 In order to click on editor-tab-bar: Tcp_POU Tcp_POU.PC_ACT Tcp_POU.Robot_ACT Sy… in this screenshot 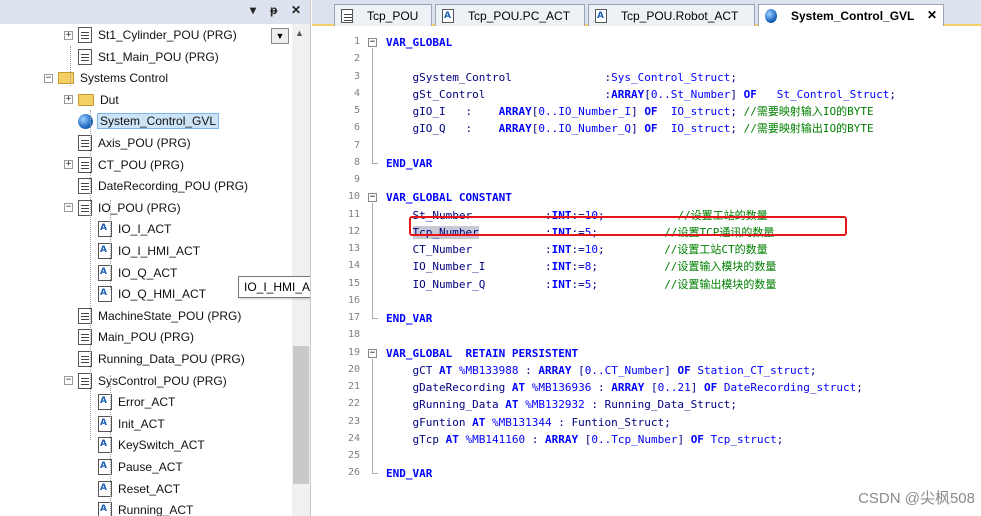, I will do `click(646, 13)`.